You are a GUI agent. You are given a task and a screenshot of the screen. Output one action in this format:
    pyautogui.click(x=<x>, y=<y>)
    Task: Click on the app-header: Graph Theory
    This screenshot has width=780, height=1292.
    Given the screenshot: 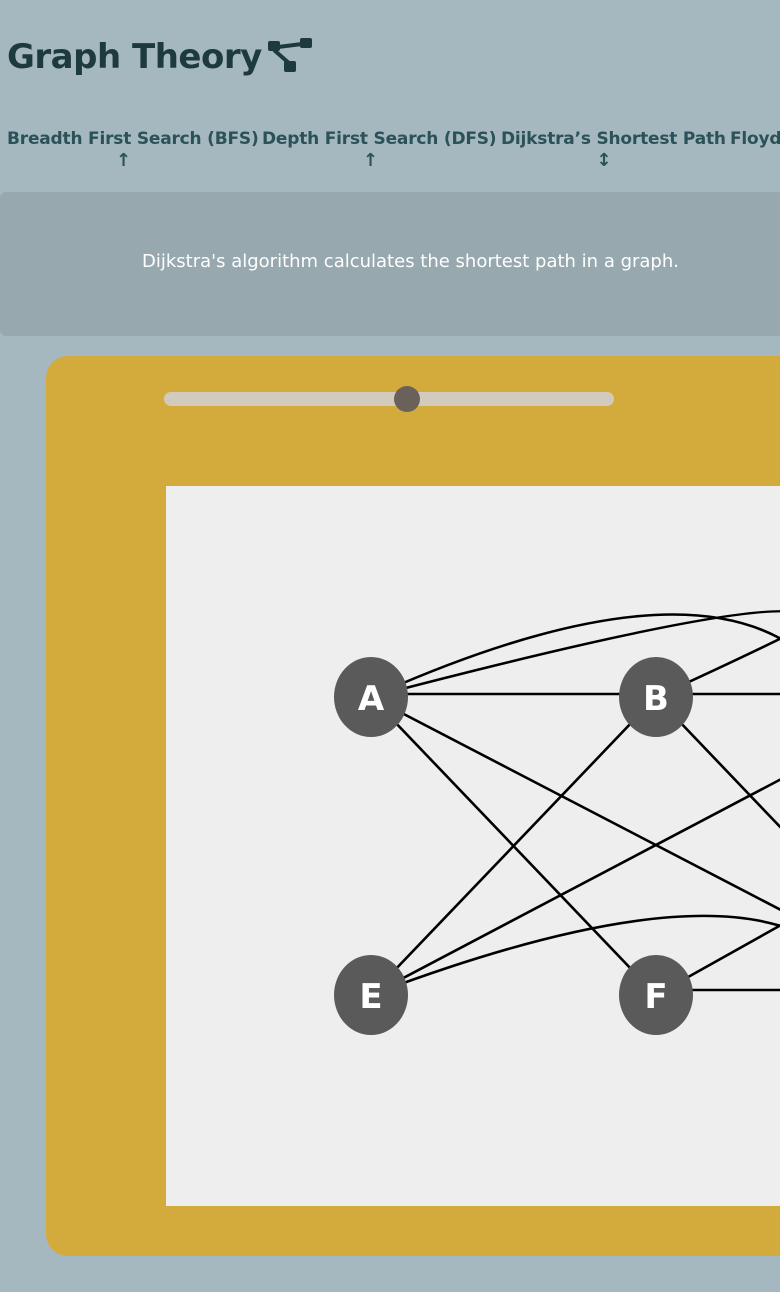 What is the action you would take?
    pyautogui.click(x=160, y=57)
    